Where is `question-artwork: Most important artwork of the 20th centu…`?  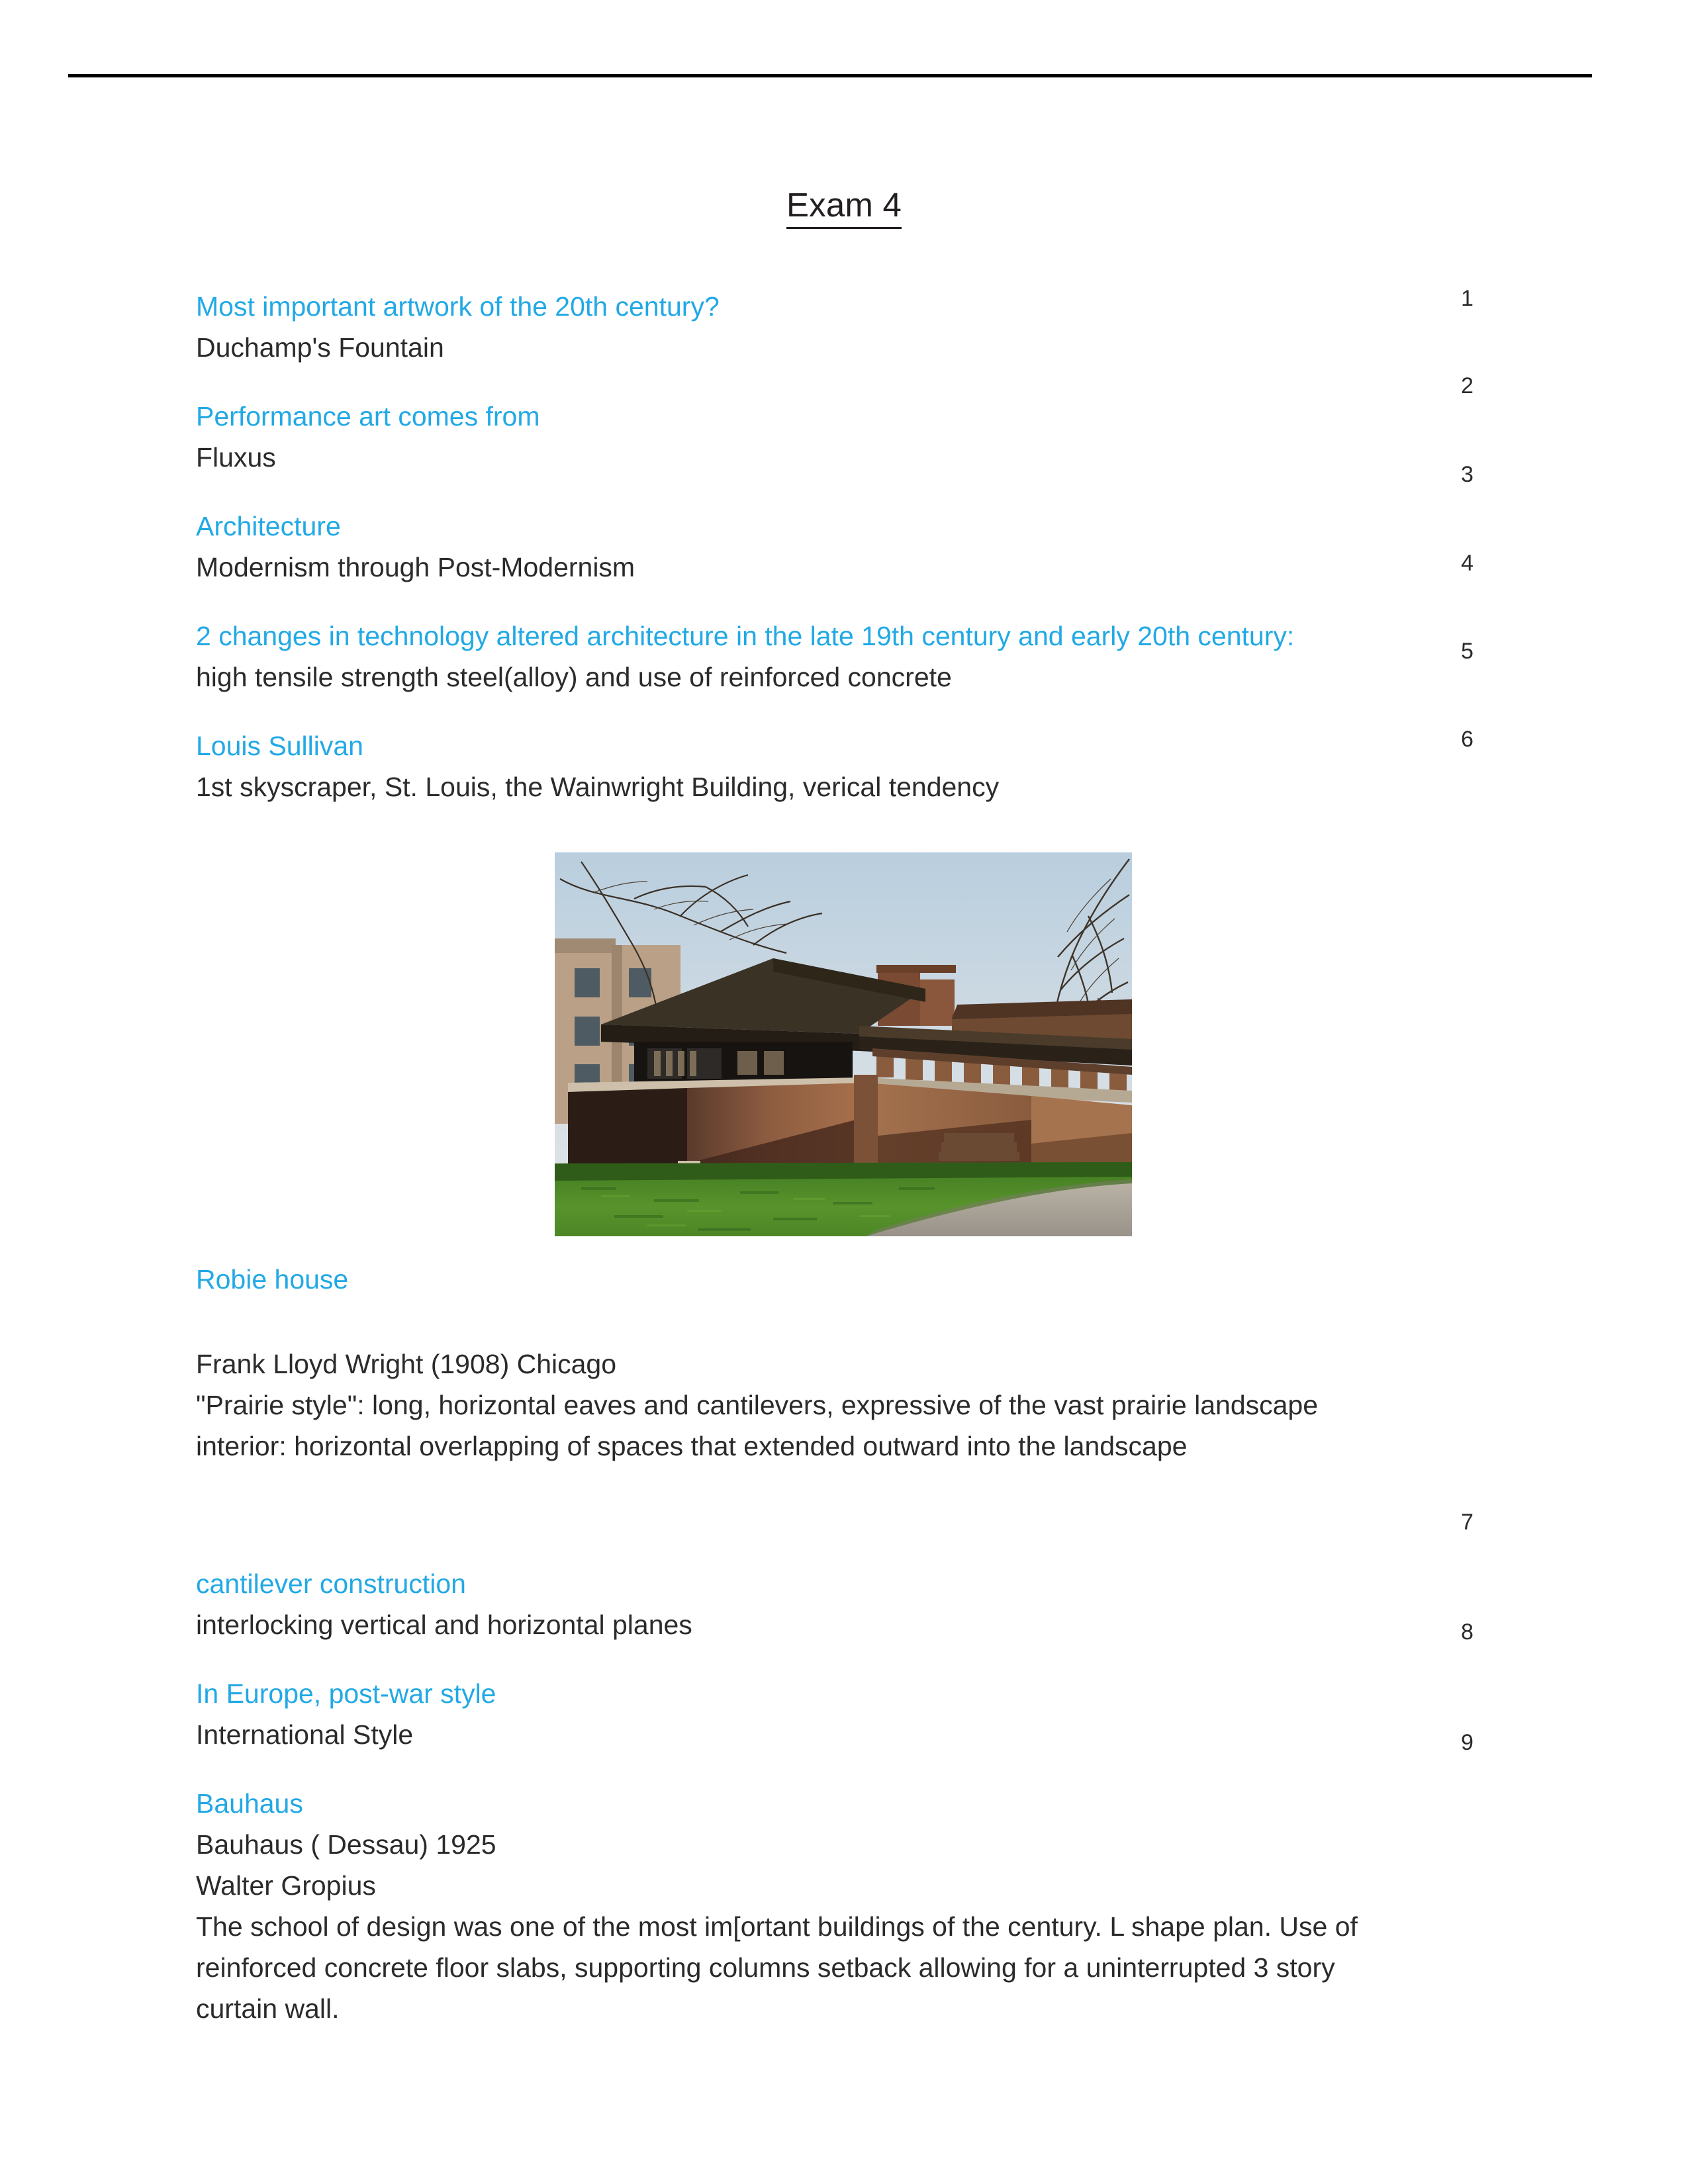
question-artwork: Most important artwork of the 20th centu… is located at coordinates (458, 306).